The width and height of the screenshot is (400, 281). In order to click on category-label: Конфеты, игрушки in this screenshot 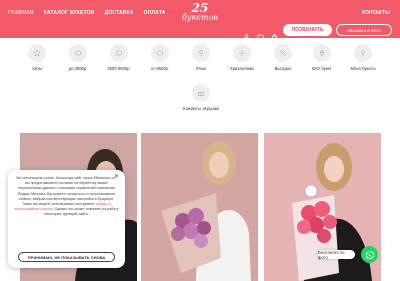, I will do `click(201, 108)`.